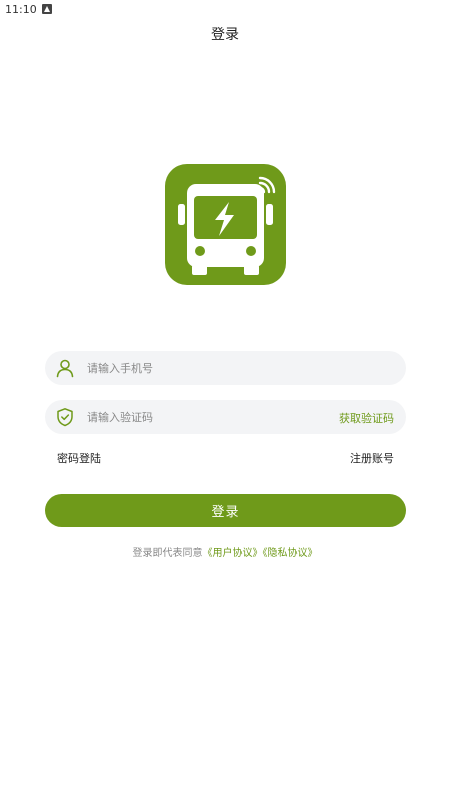 The width and height of the screenshot is (450, 800). Describe the element at coordinates (21, 9) in the screenshot. I see `status-time: 11:10` at that location.